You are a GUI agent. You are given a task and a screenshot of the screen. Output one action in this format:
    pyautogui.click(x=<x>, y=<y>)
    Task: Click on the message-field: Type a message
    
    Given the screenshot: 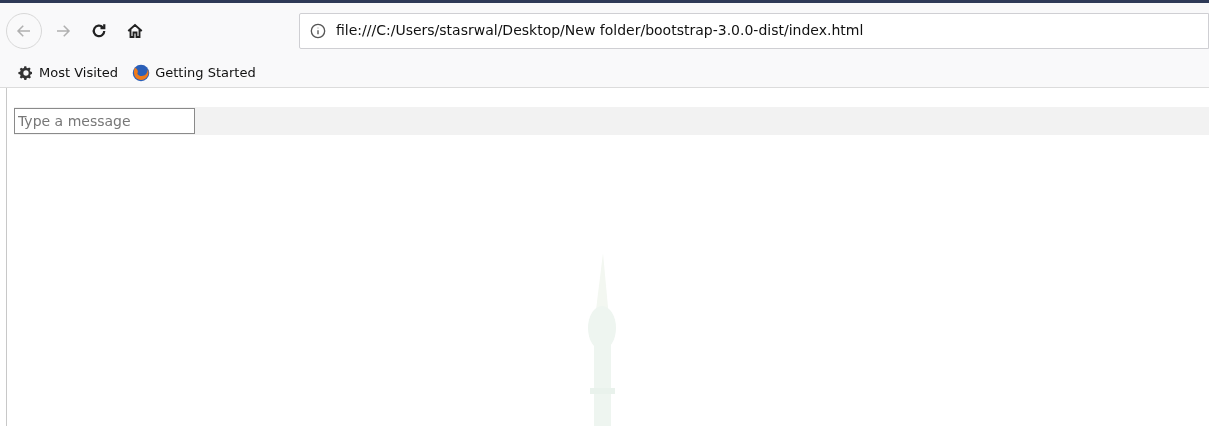 What is the action you would take?
    pyautogui.click(x=104, y=121)
    